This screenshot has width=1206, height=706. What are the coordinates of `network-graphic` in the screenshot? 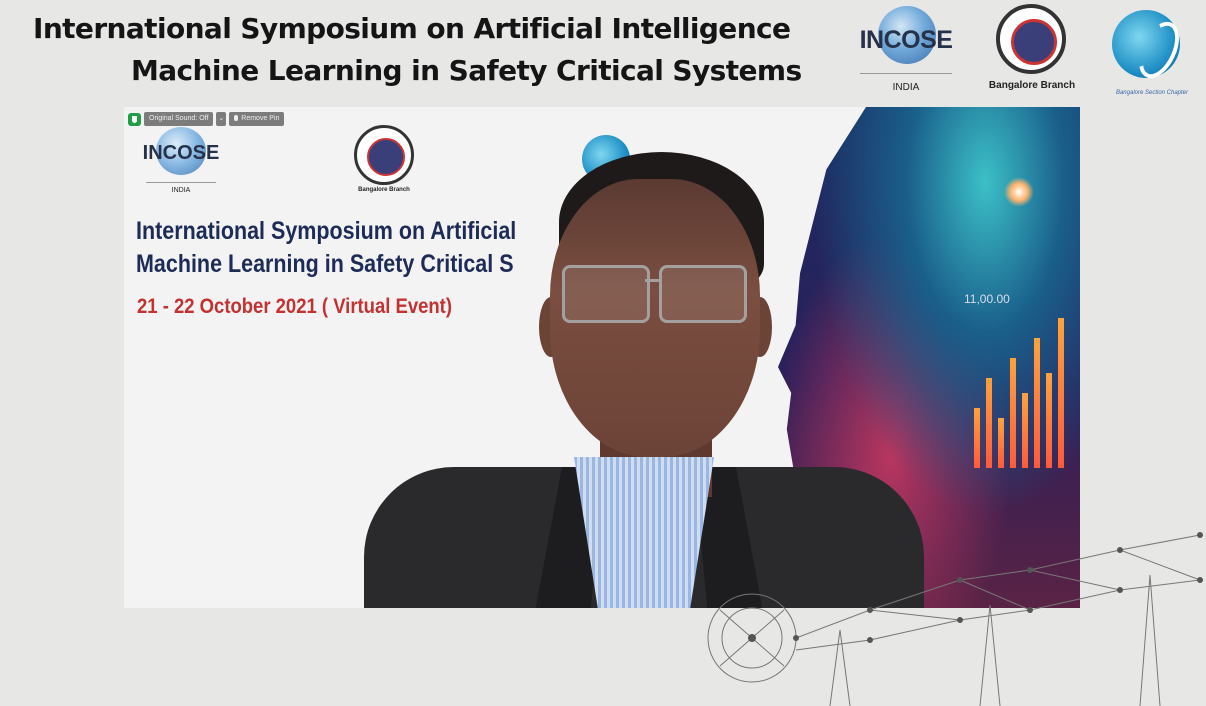 It's located at (955, 619).